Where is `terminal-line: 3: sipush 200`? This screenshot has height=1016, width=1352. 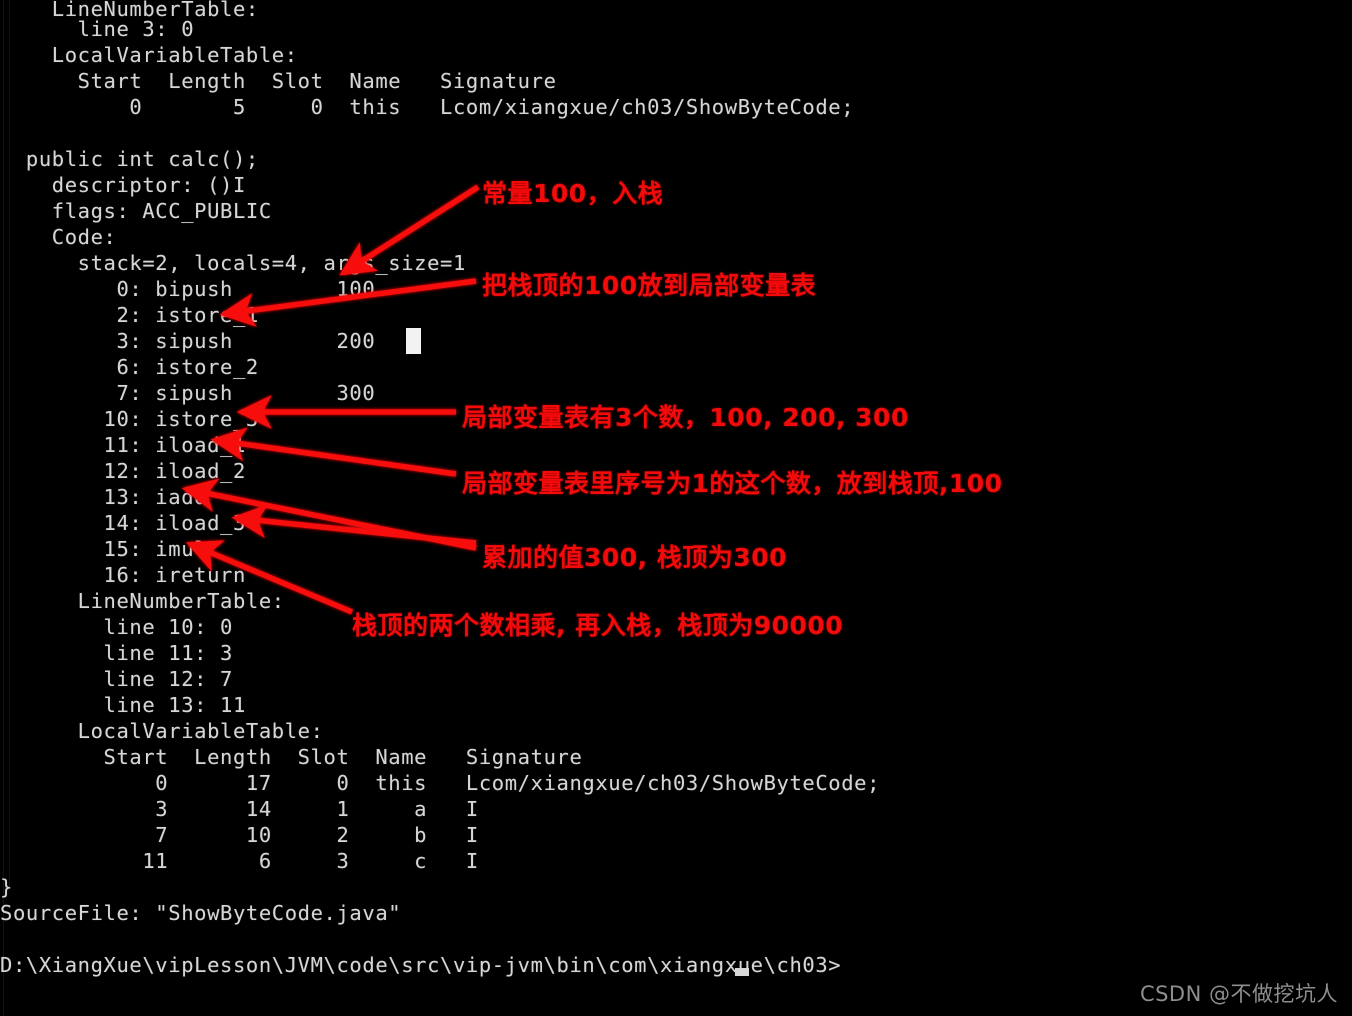 terminal-line: 3: sipush 200 is located at coordinates (188, 341).